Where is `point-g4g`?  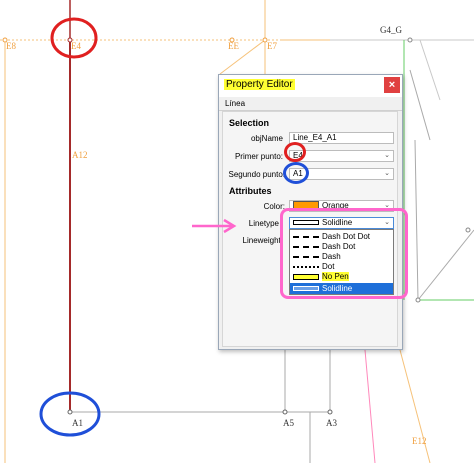
point-g4g is located at coordinates (410, 40).